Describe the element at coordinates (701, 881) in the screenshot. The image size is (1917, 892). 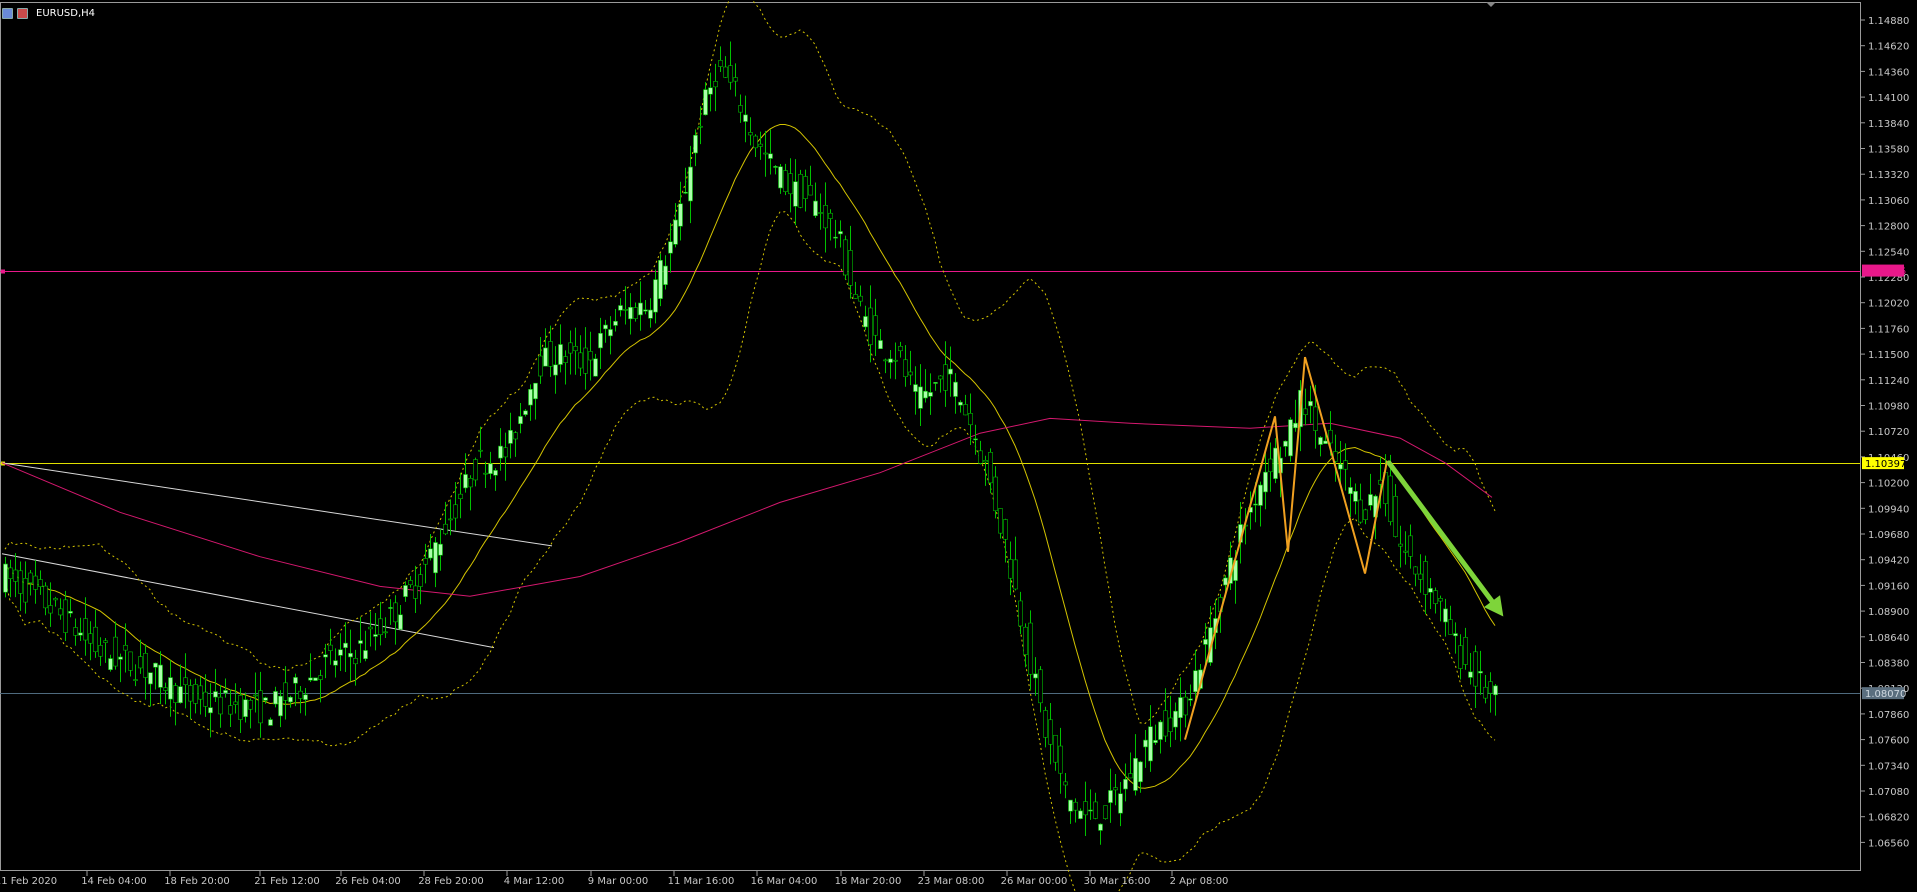
I see `time-tick-label: 11 Mar 16:00` at that location.